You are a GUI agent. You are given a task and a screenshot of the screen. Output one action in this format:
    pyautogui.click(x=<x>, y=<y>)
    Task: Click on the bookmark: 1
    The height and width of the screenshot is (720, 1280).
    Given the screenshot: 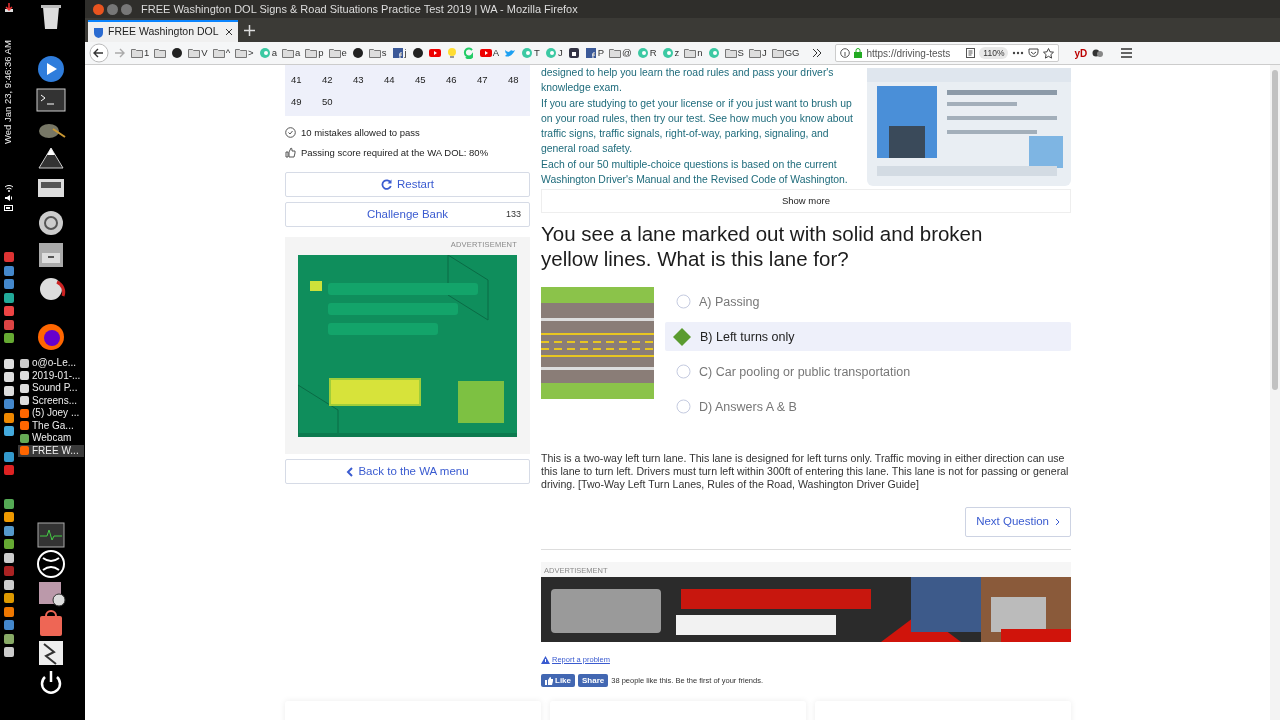 What is the action you would take?
    pyautogui.click(x=140, y=53)
    